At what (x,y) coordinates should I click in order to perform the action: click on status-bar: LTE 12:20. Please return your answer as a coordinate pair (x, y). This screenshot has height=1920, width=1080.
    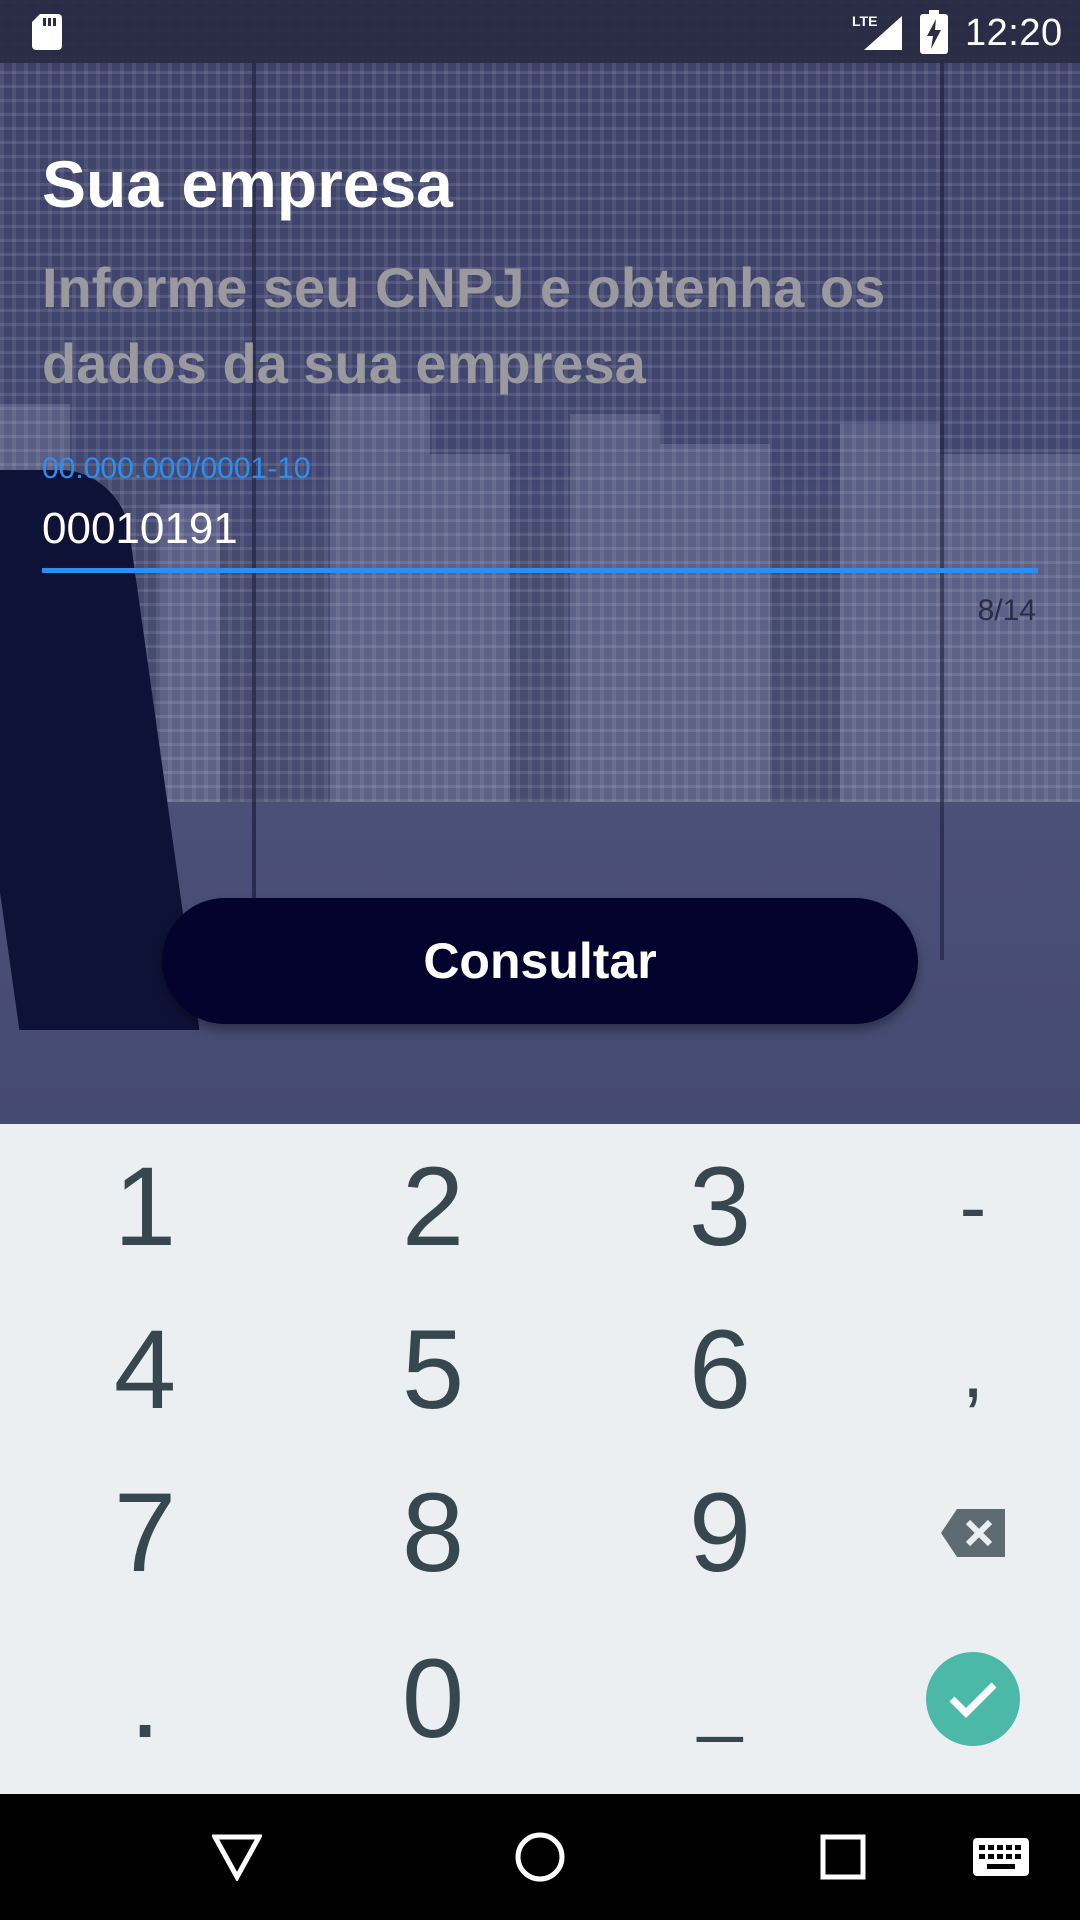
    Looking at the image, I should click on (540, 31).